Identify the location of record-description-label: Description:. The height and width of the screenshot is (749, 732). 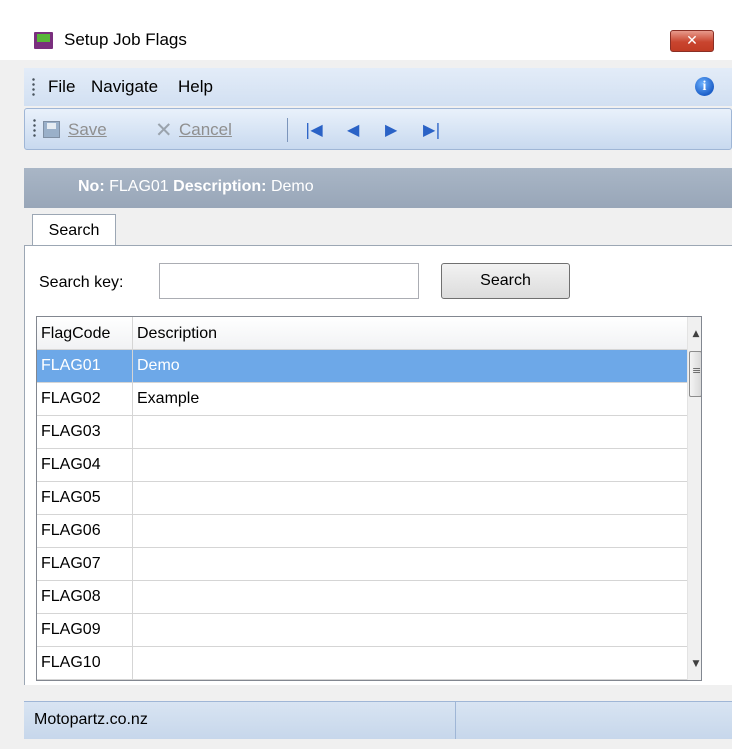
(220, 186).